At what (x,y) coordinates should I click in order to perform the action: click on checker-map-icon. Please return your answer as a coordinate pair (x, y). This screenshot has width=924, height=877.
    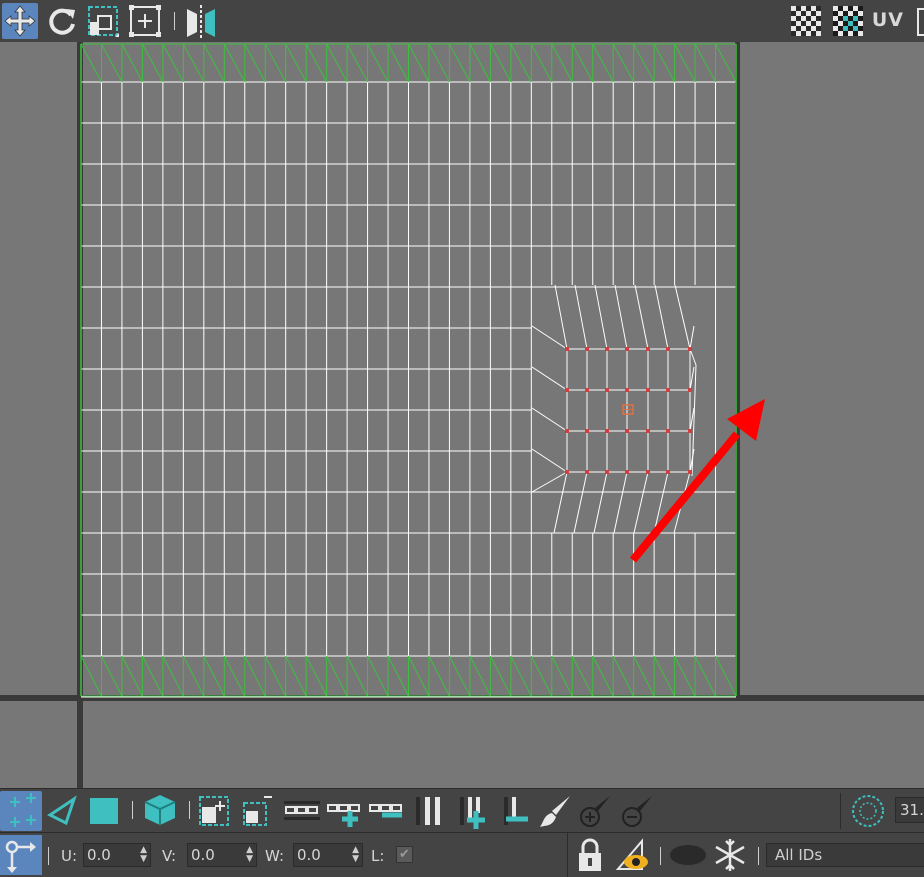
    Looking at the image, I should click on (848, 21).